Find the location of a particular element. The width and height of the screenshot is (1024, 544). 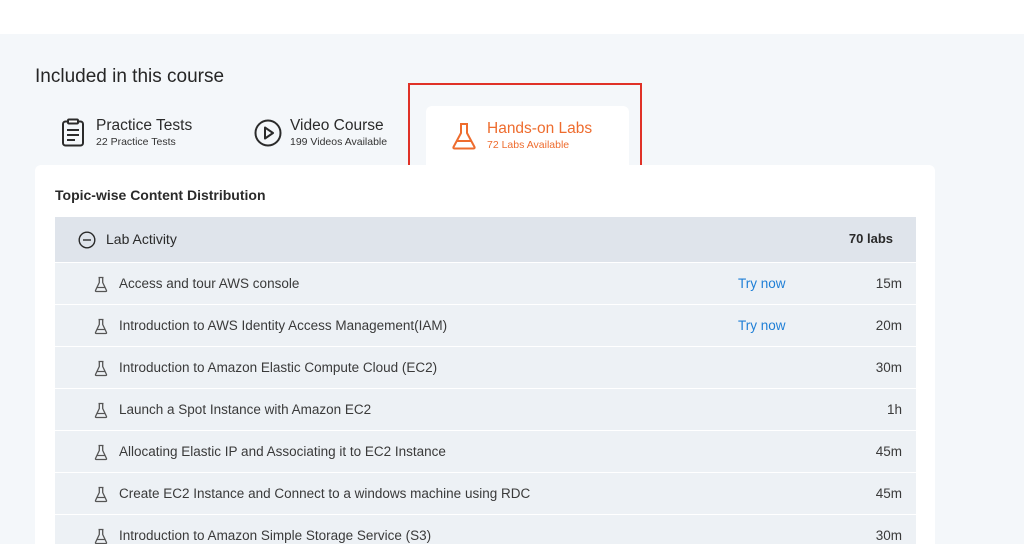

tab-practice-subtitle: 22 Practice Tests is located at coordinates (136, 142).